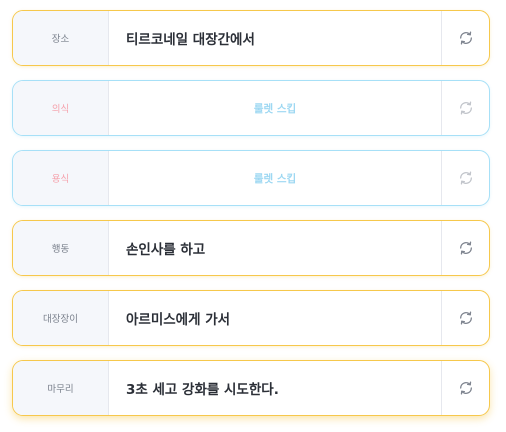 The image size is (506, 432). What do you see at coordinates (275, 318) in the screenshot?
I see `row-value-text: 아르미스에게 가서` at bounding box center [275, 318].